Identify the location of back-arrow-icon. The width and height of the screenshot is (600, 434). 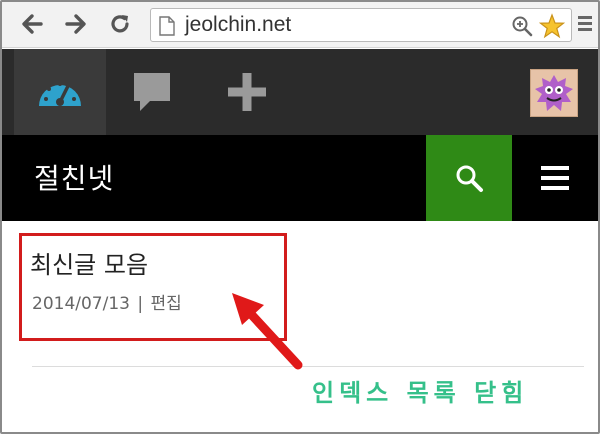
(32, 24).